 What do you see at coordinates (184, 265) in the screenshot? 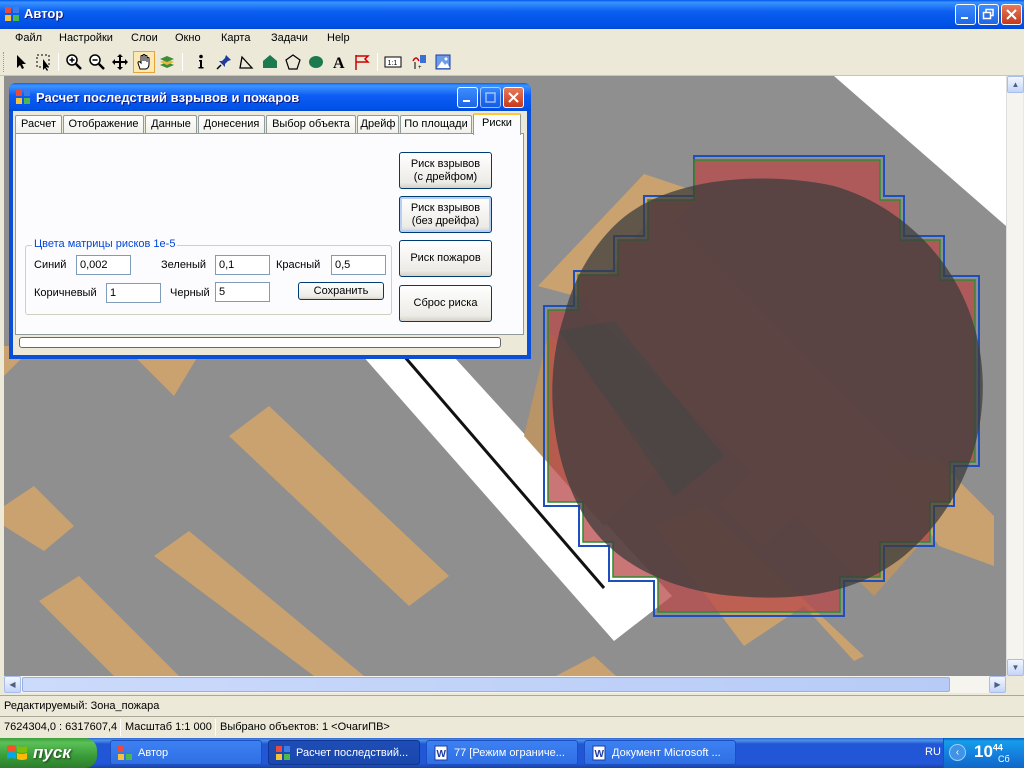
I see `green-label: Зеленый` at bounding box center [184, 265].